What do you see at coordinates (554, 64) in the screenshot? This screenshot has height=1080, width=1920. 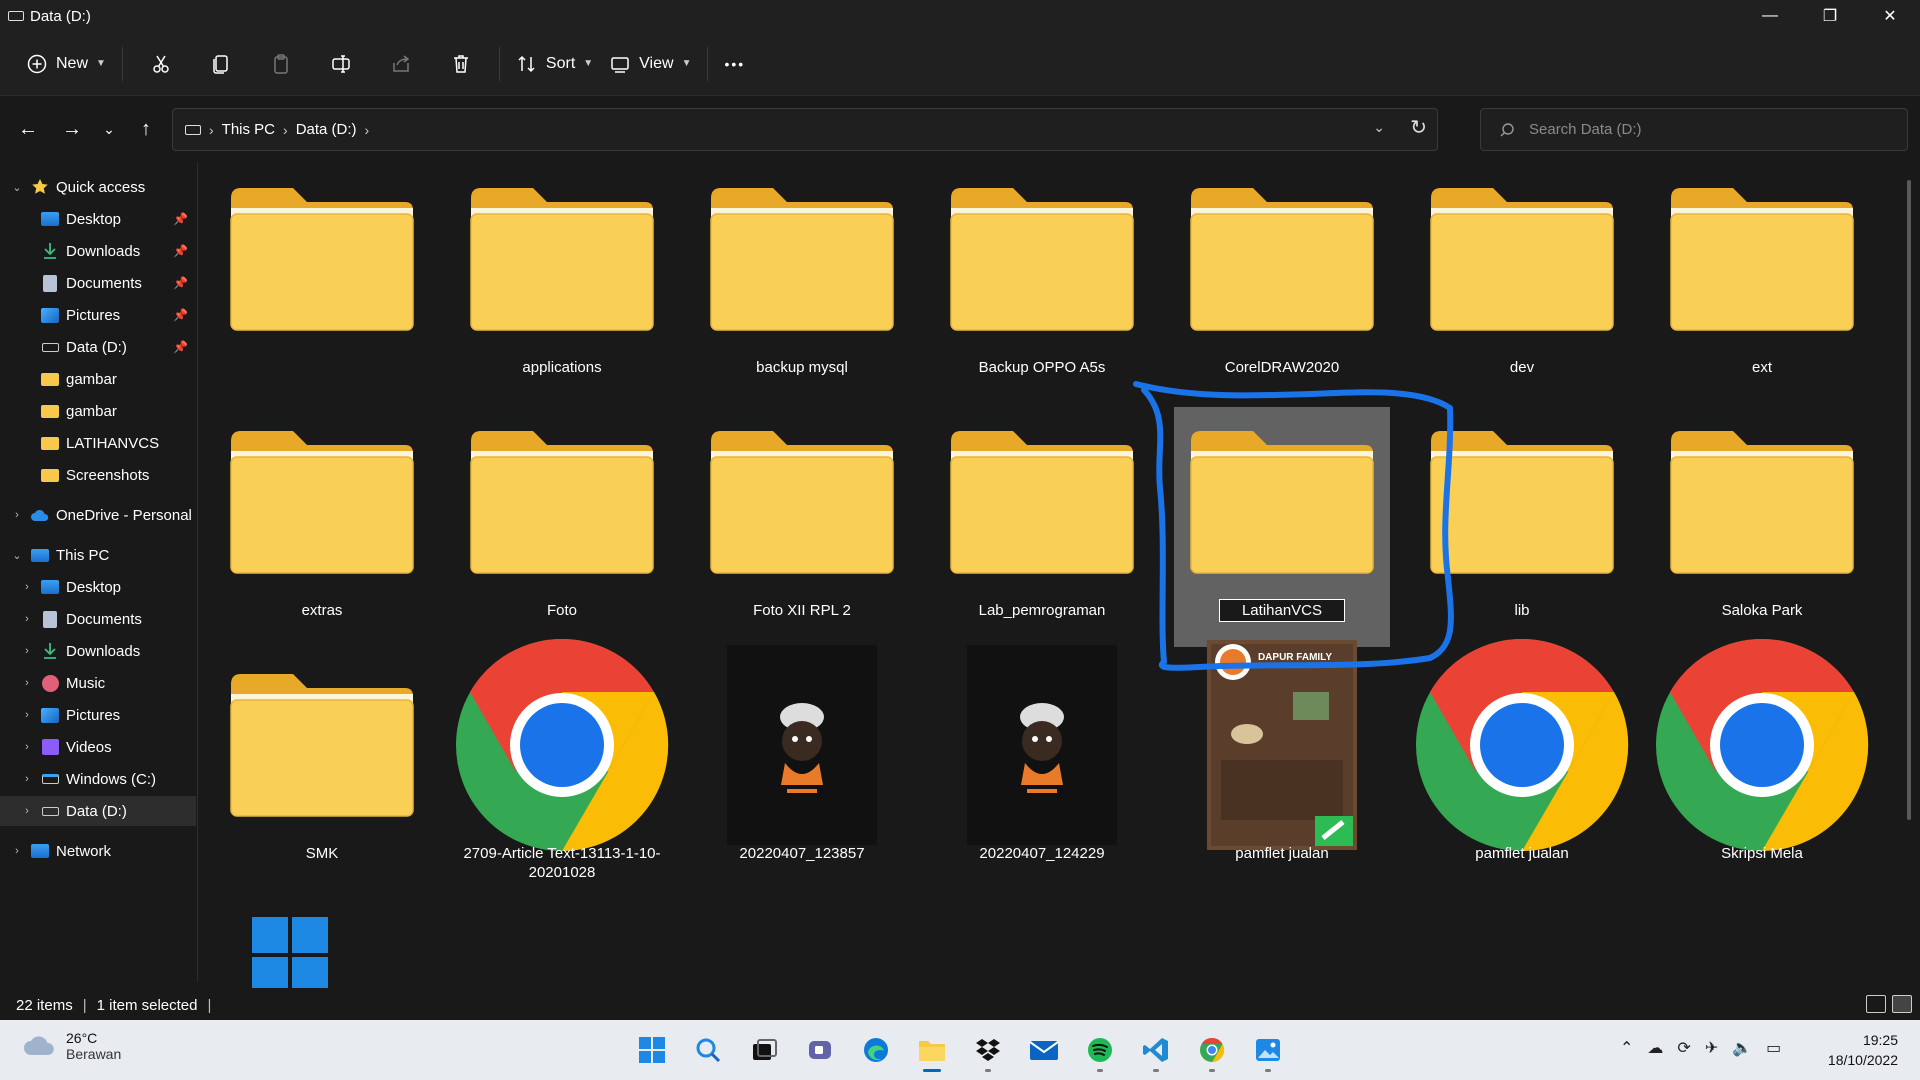 I see `sort-button: Sort ▼` at bounding box center [554, 64].